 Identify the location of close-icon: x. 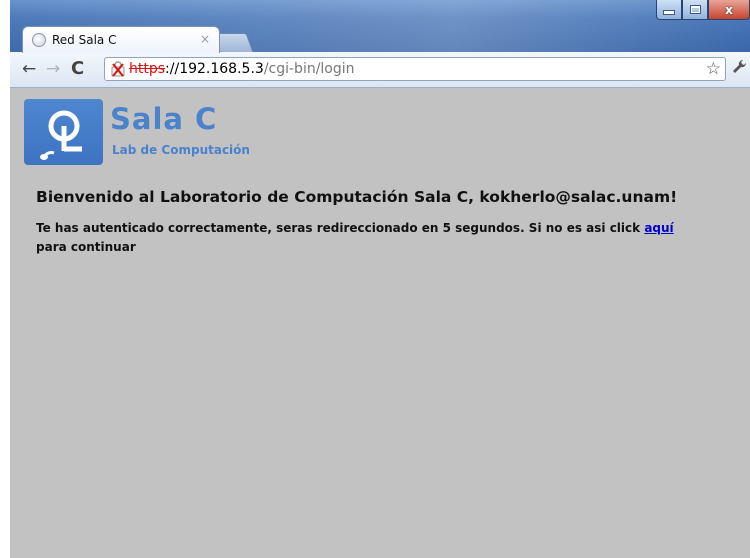
(729, 9).